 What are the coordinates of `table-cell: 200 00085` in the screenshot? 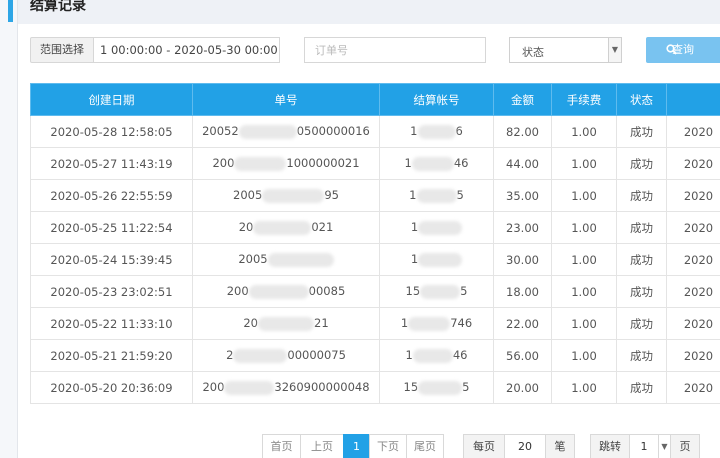 It's located at (286, 291).